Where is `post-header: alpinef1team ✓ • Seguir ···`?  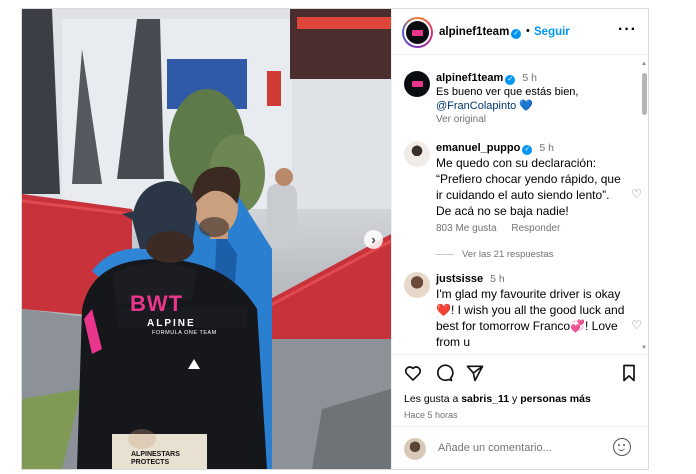
post-header: alpinef1team ✓ • Seguir ··· is located at coordinates (520, 32).